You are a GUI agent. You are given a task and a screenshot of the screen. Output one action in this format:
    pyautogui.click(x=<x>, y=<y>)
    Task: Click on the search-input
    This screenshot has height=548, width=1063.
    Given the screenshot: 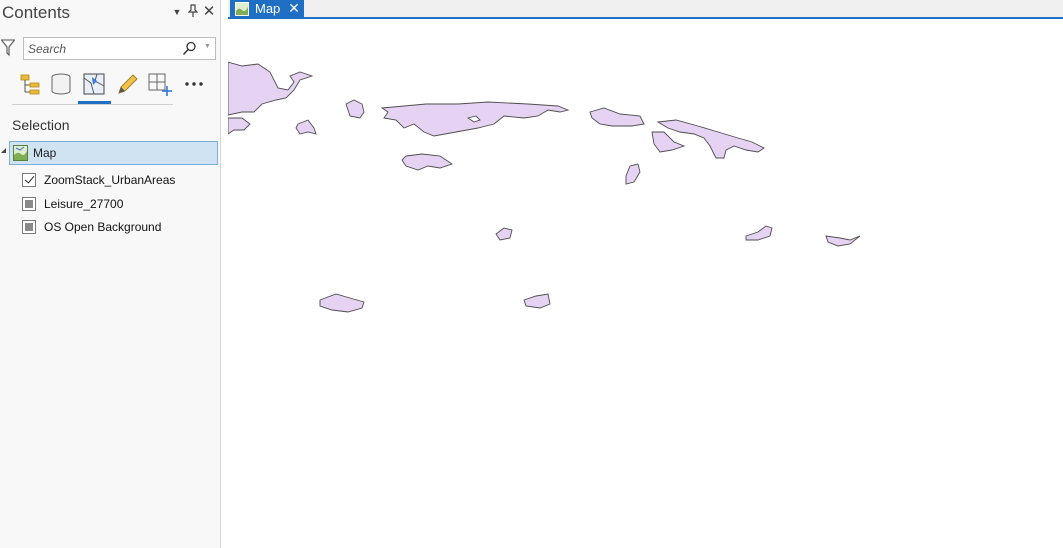 What is the action you would take?
    pyautogui.click(x=103, y=49)
    